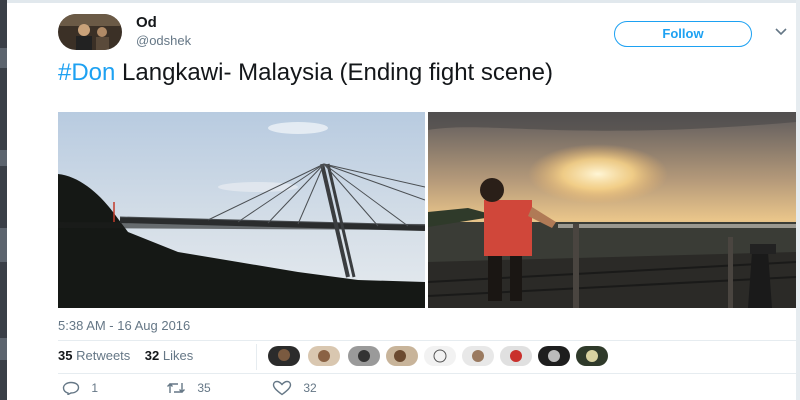 This screenshot has width=800, height=400. What do you see at coordinates (427, 373) in the screenshot?
I see `divider-bottom` at bounding box center [427, 373].